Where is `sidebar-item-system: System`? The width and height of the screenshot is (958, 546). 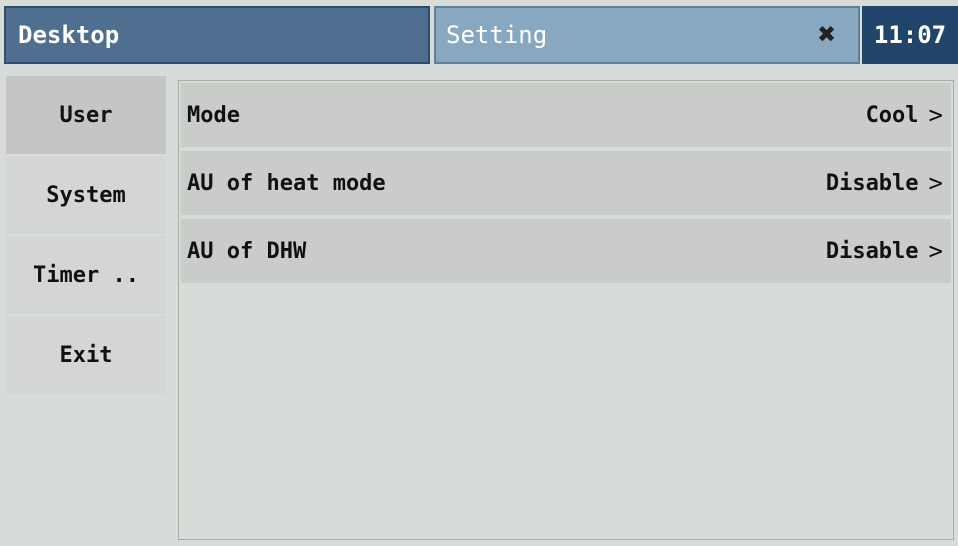 sidebar-item-system: System is located at coordinates (86, 195).